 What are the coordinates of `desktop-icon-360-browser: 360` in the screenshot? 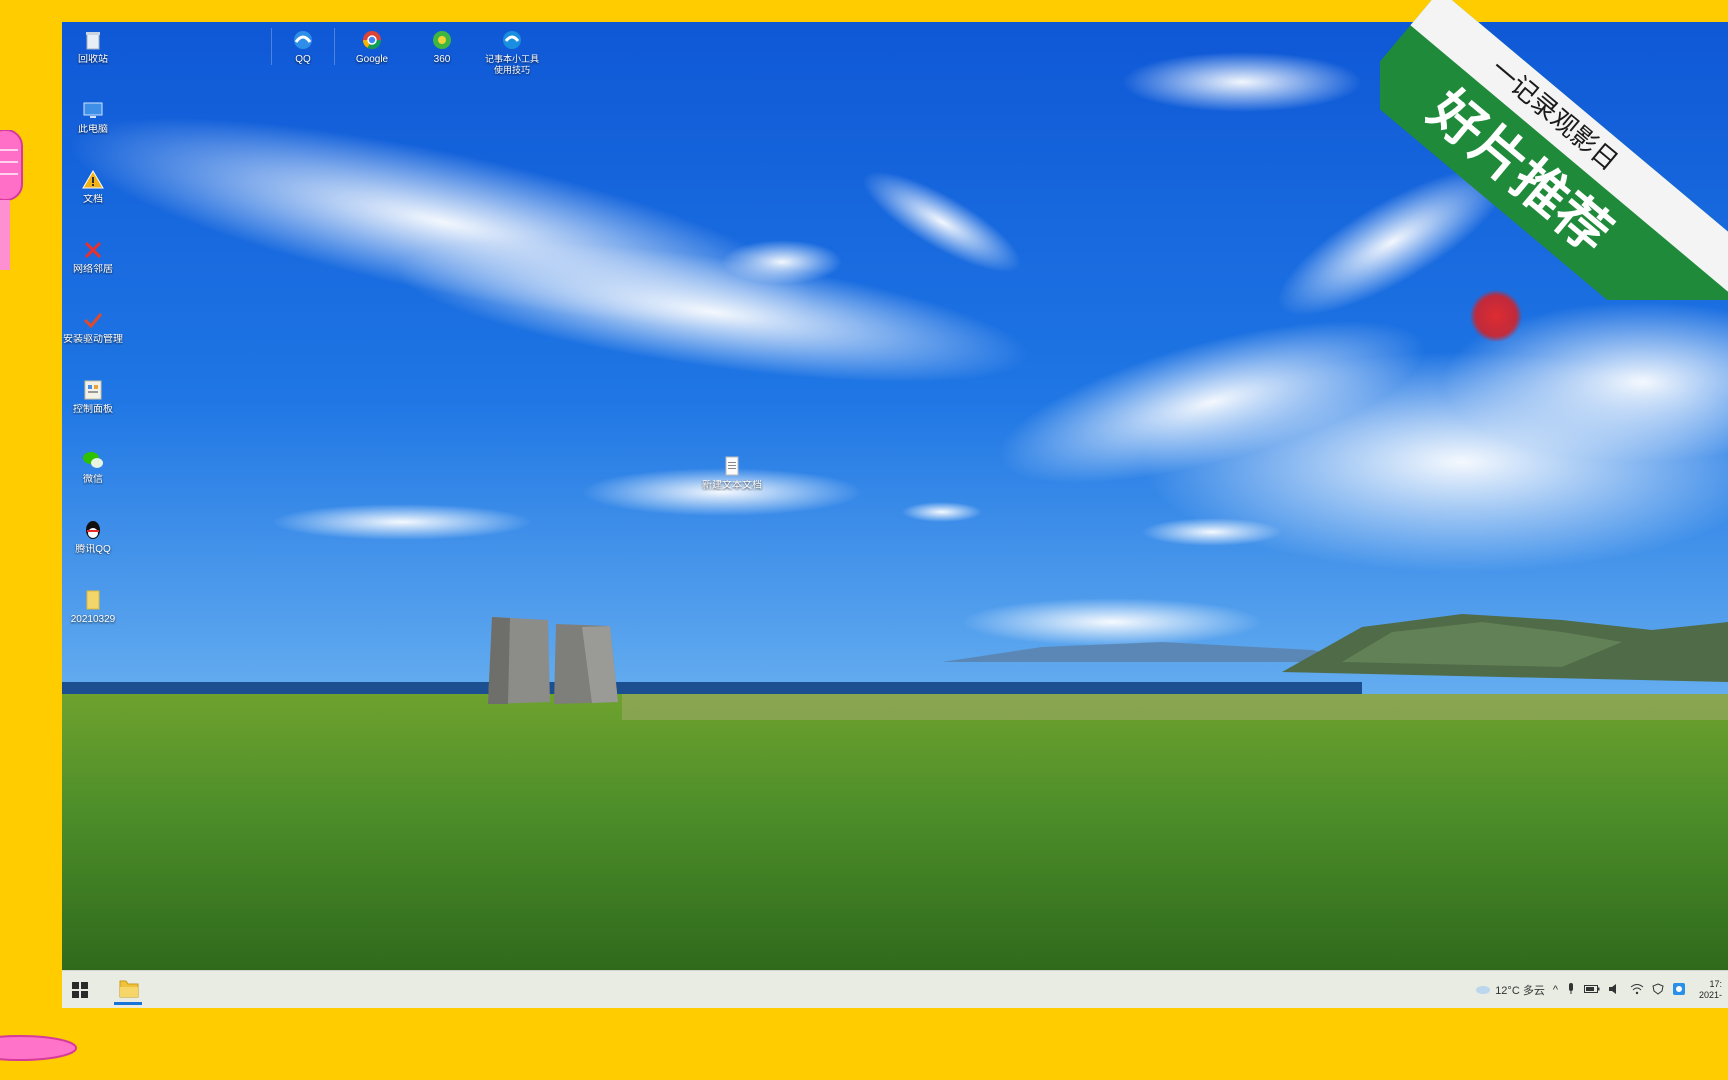 It's located at (442, 46).